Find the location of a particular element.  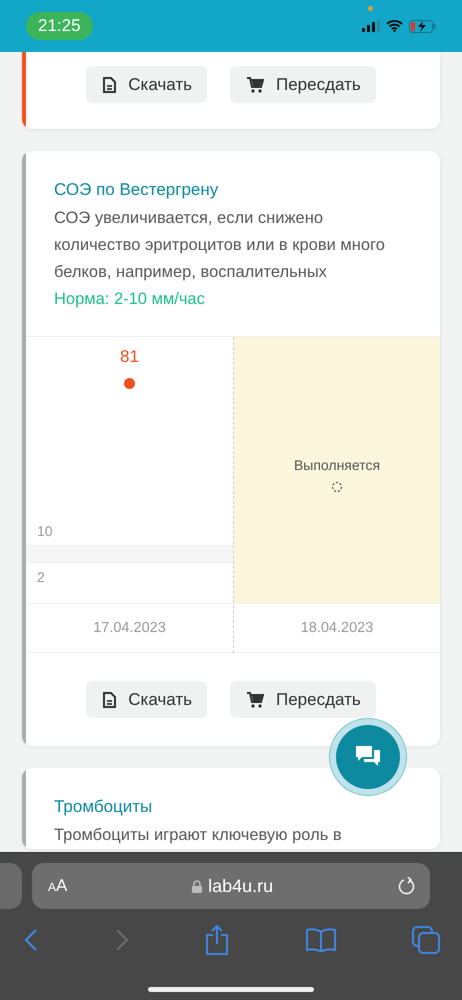

chat-button is located at coordinates (368, 757).